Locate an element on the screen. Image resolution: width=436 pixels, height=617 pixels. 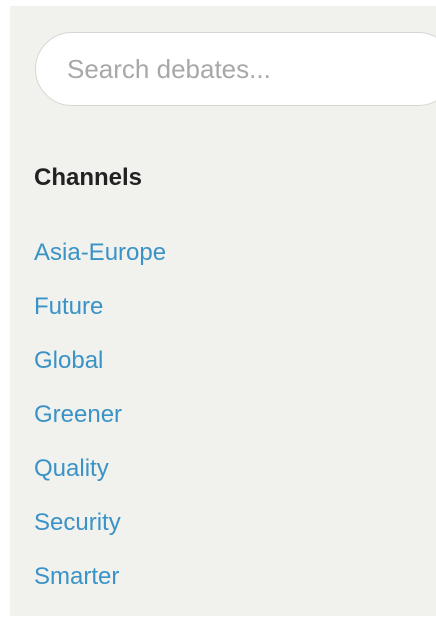
channel-item-greener: Greener is located at coordinates (100, 421).